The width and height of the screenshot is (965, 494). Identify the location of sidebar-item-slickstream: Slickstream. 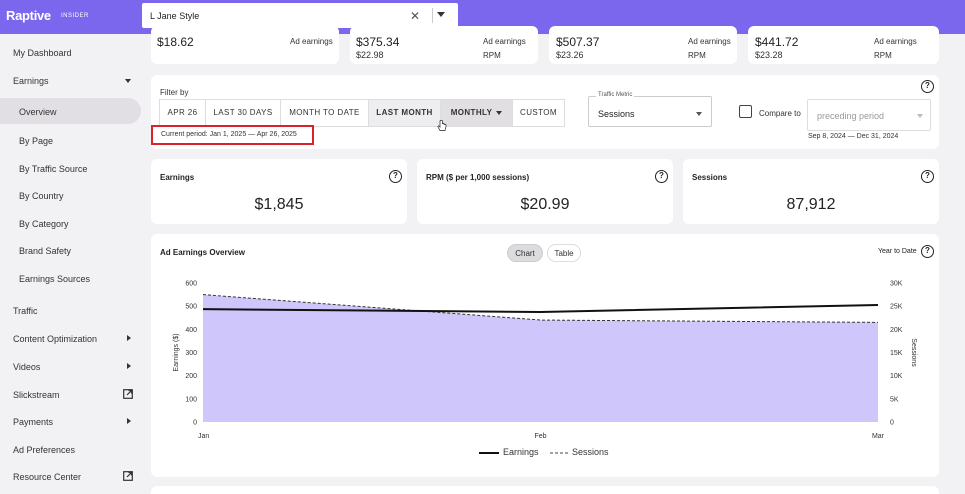
(71, 394).